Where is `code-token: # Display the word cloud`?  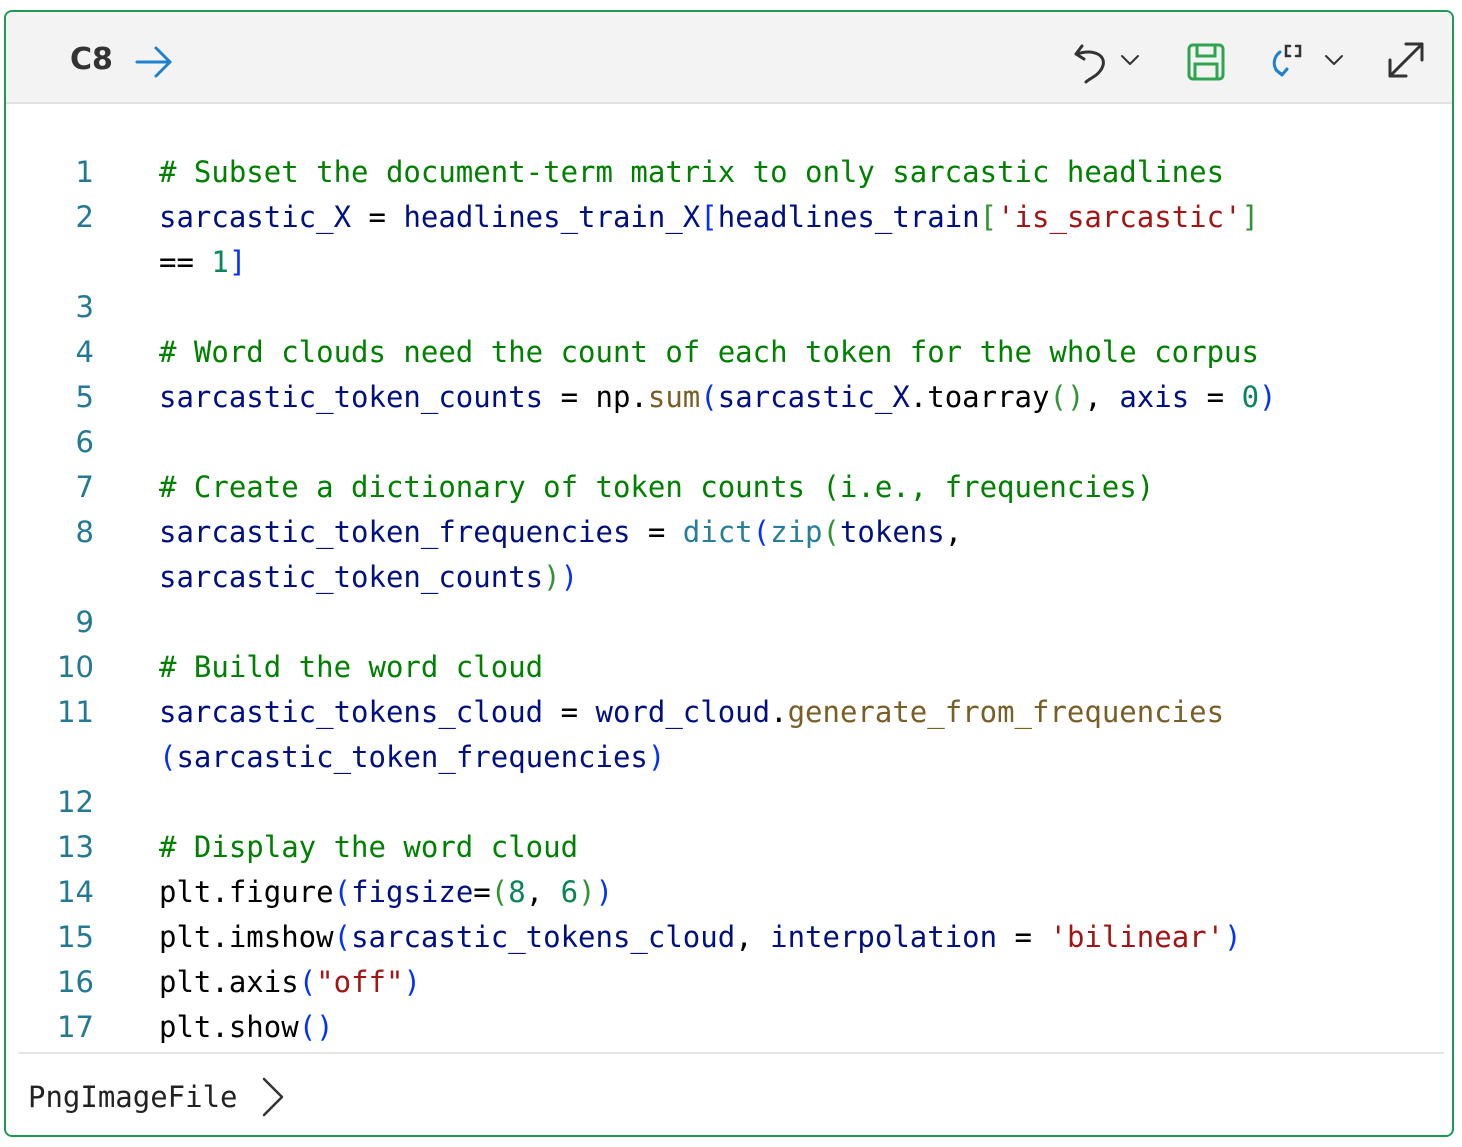
code-token: # Display the word cloud is located at coordinates (369, 847).